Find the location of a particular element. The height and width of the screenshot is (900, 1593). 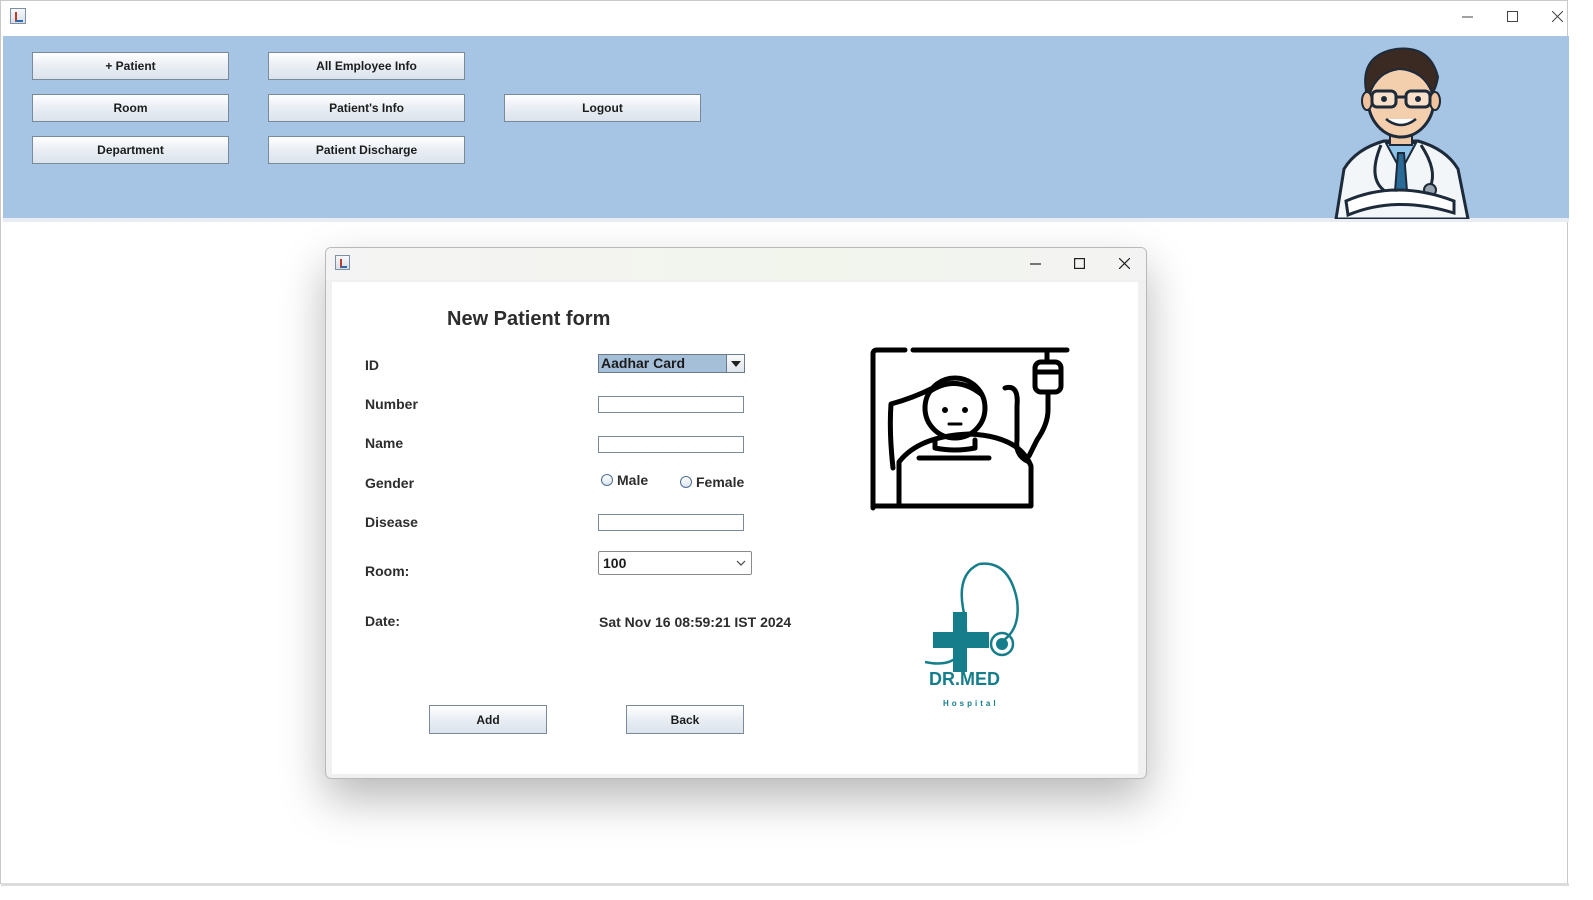

number-label: Number is located at coordinates (391, 404).